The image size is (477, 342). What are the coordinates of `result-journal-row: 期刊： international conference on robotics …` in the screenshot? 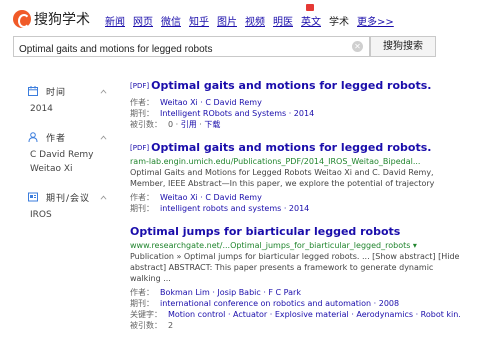 It's located at (265, 303).